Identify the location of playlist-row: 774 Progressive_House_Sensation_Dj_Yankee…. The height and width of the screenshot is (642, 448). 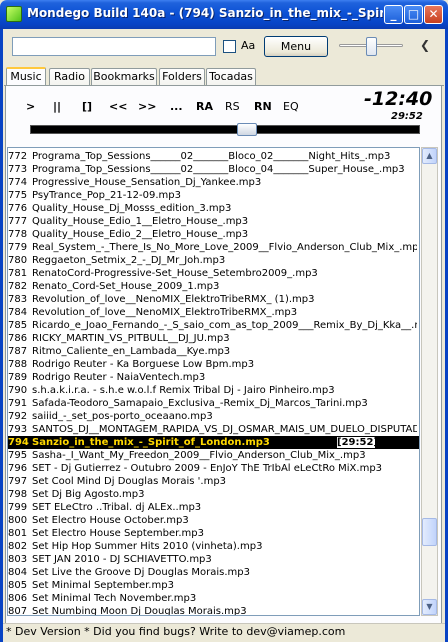
(213, 182).